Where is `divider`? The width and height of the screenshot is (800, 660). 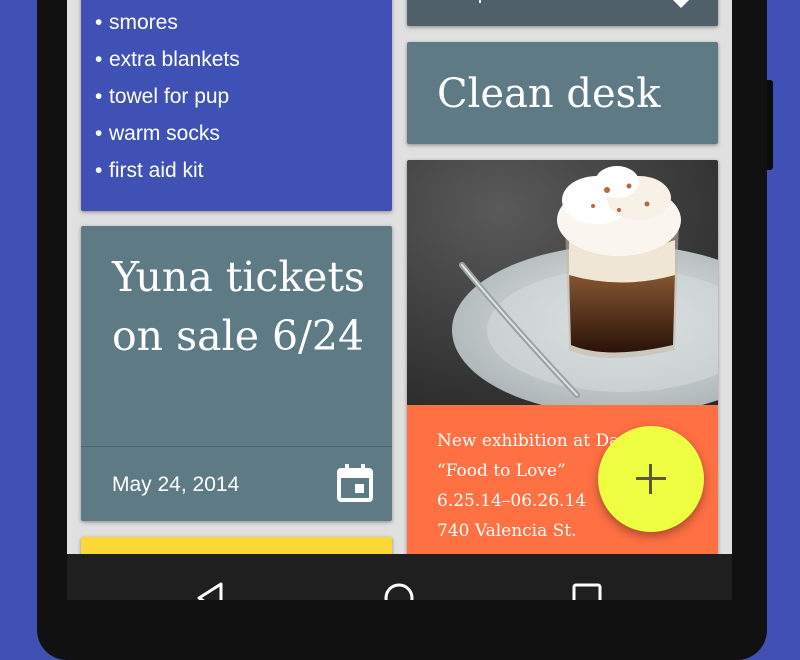 divider is located at coordinates (236, 446).